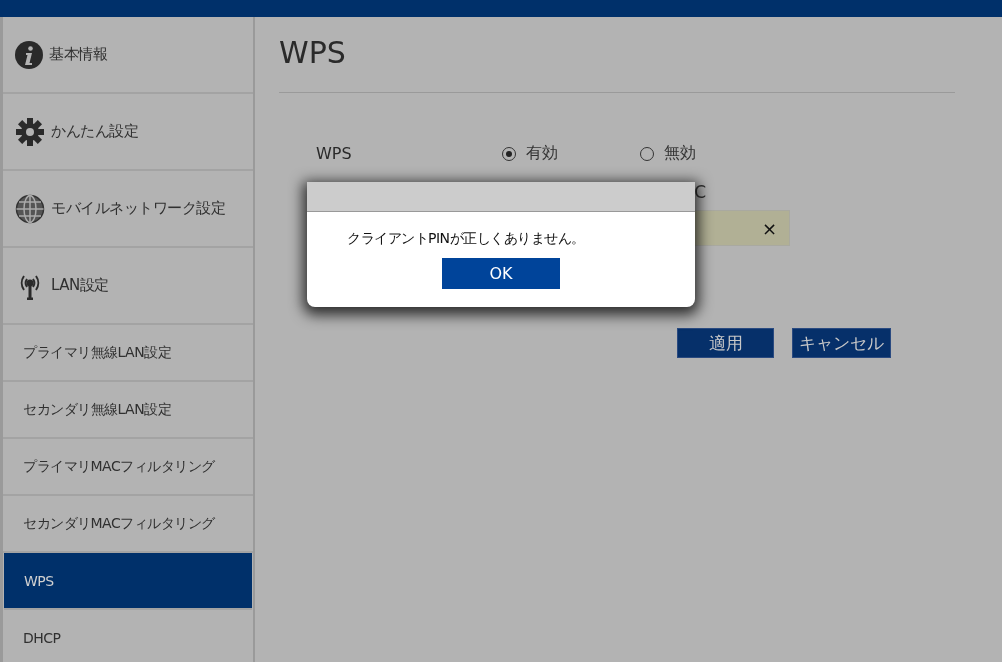 The height and width of the screenshot is (662, 1002). I want to click on sidebar-item-label: LAN設定, so click(80, 285).